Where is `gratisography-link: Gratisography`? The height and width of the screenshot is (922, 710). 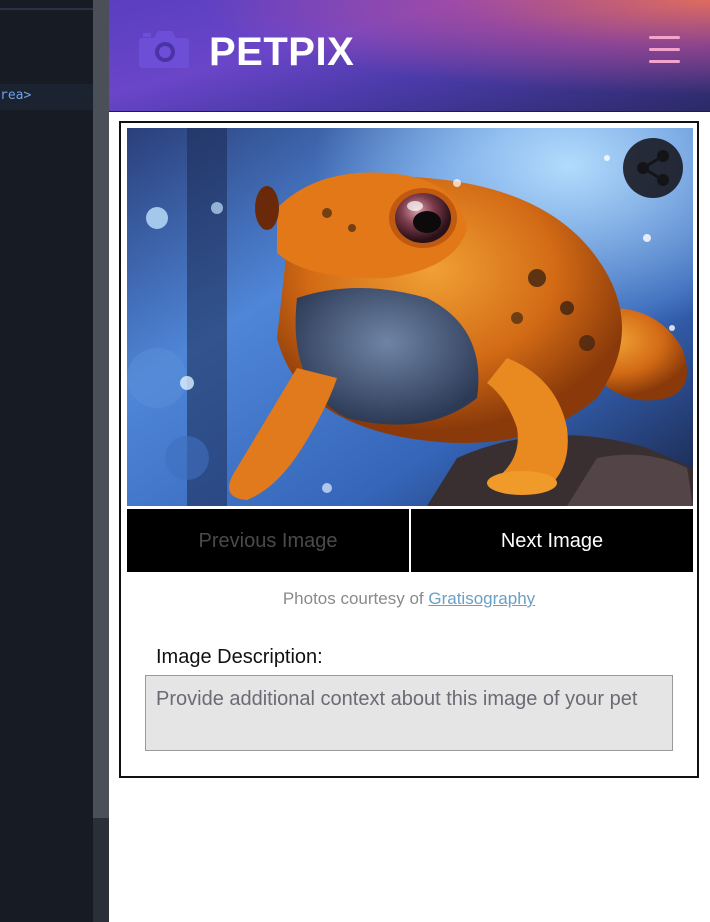
gratisography-link: Gratisography is located at coordinates (481, 598).